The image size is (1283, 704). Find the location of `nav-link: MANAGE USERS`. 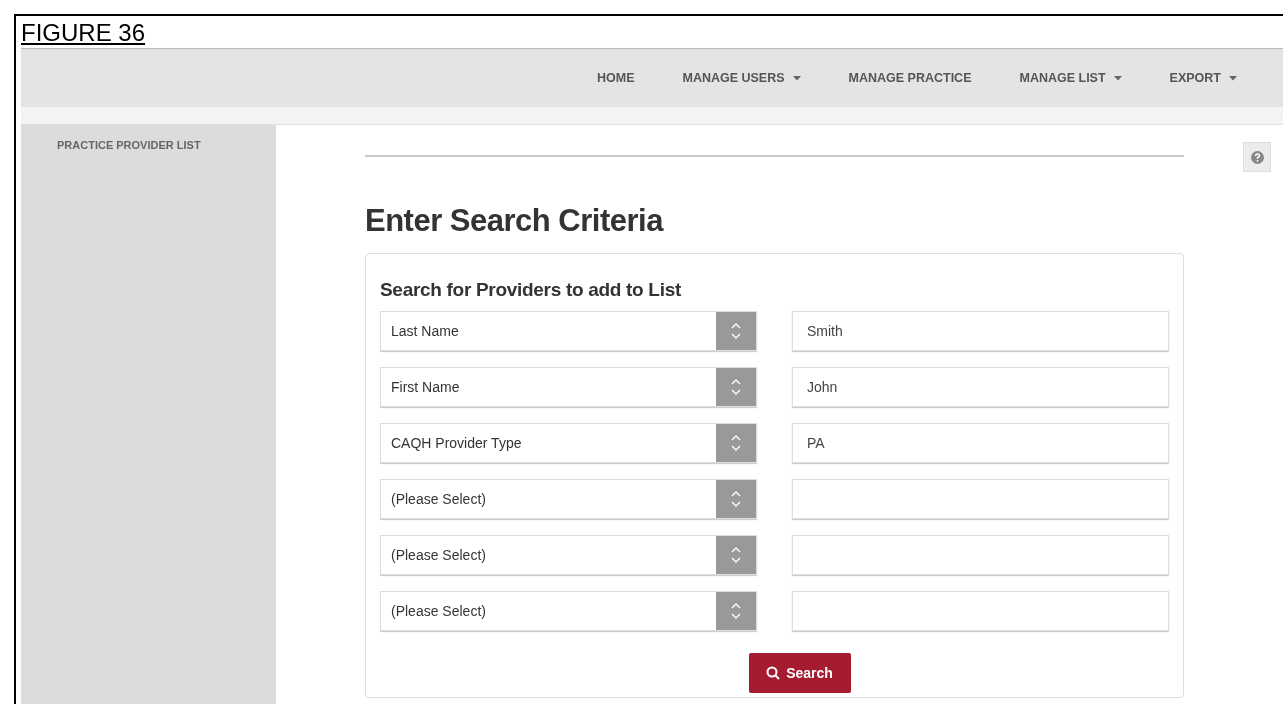

nav-link: MANAGE USERS is located at coordinates (741, 78).